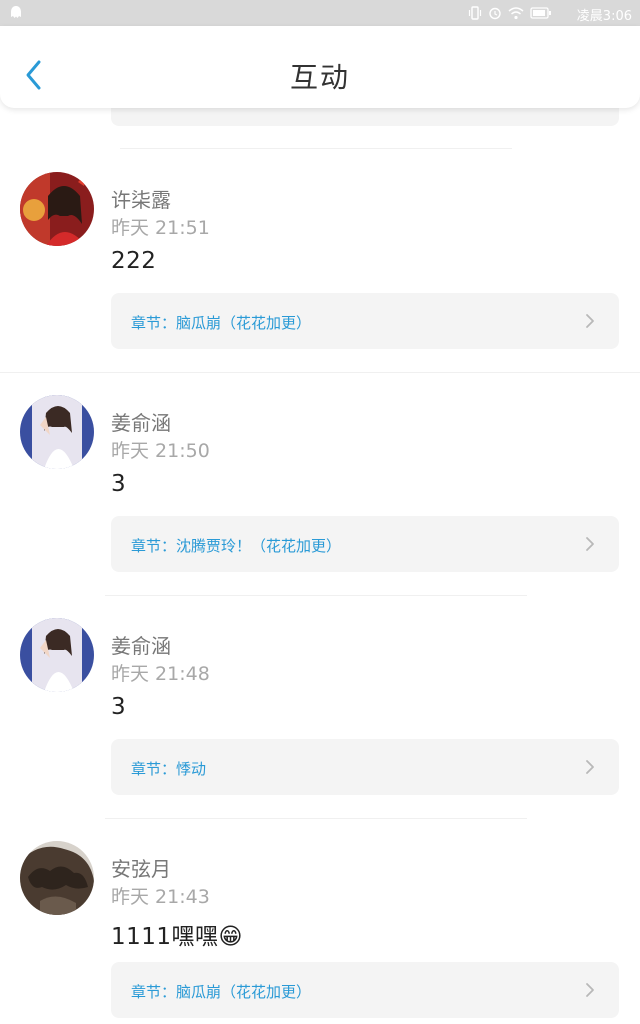  Describe the element at coordinates (475, 13) in the screenshot. I see `vibrate-icon` at that location.